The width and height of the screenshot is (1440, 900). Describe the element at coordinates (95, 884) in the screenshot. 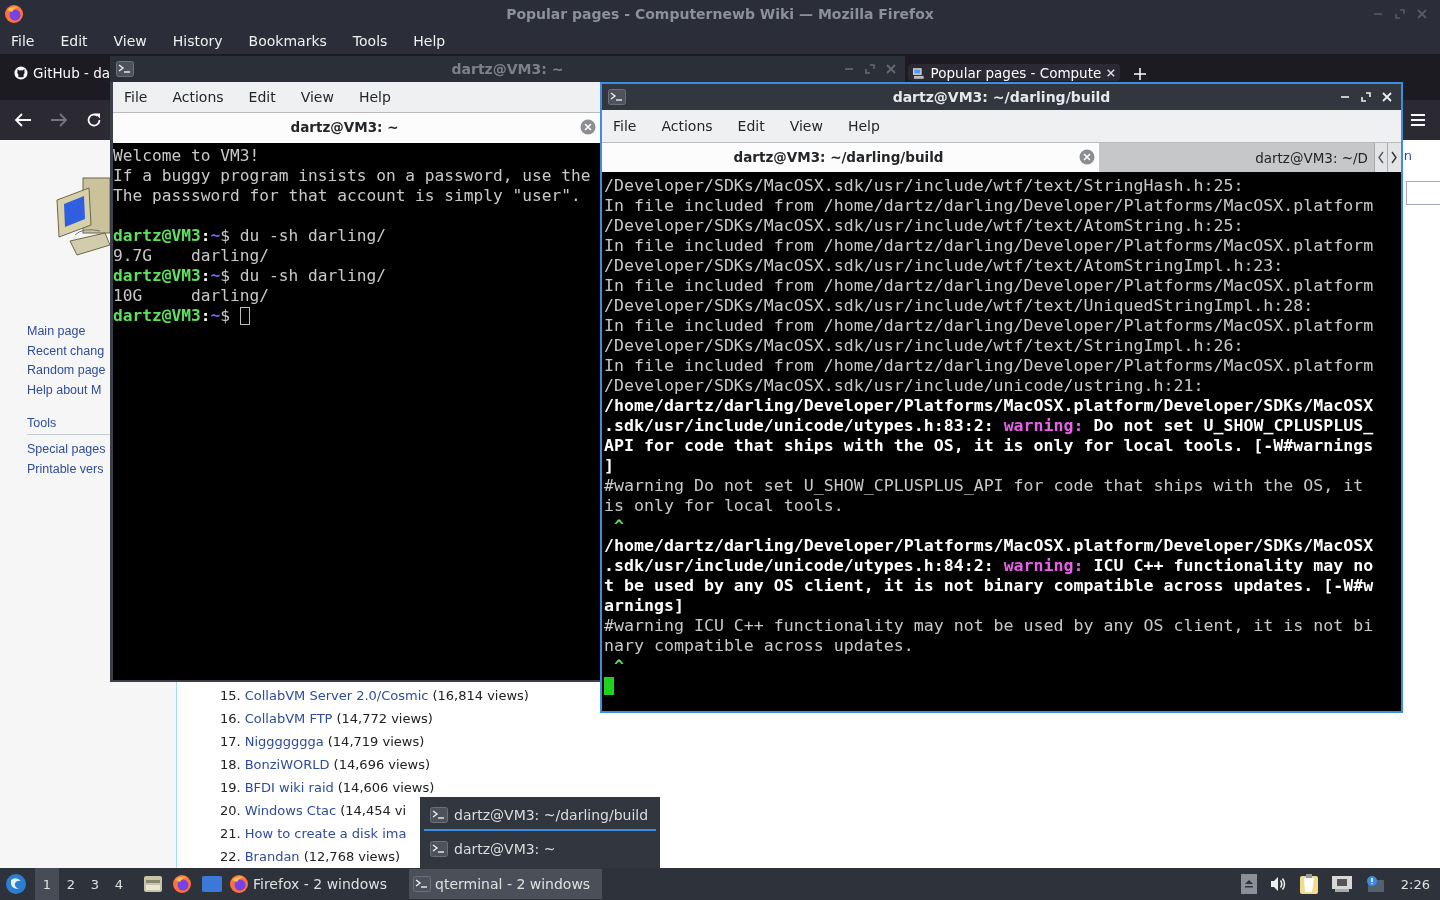

I see `desktop-button: 3` at that location.